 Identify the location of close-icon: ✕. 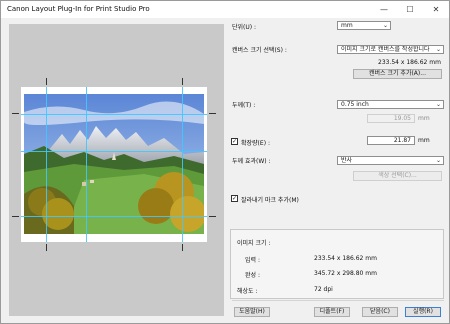
(436, 9).